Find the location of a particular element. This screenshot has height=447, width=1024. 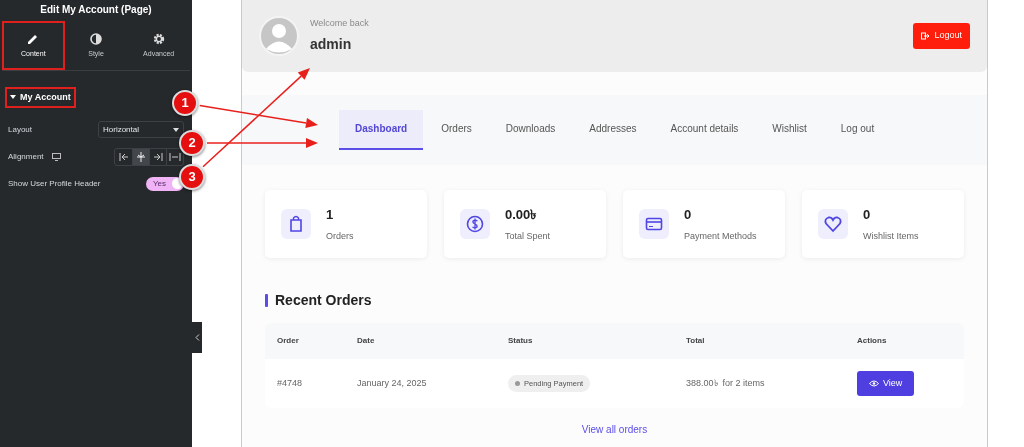

toggle-switch: Yes is located at coordinates (165, 183).